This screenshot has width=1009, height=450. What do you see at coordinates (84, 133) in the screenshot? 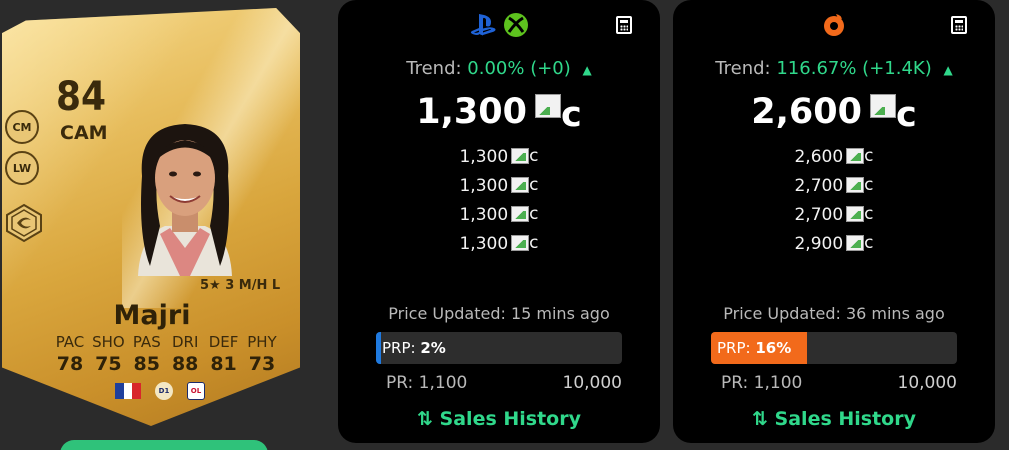
I see `player-position: CAM` at bounding box center [84, 133].